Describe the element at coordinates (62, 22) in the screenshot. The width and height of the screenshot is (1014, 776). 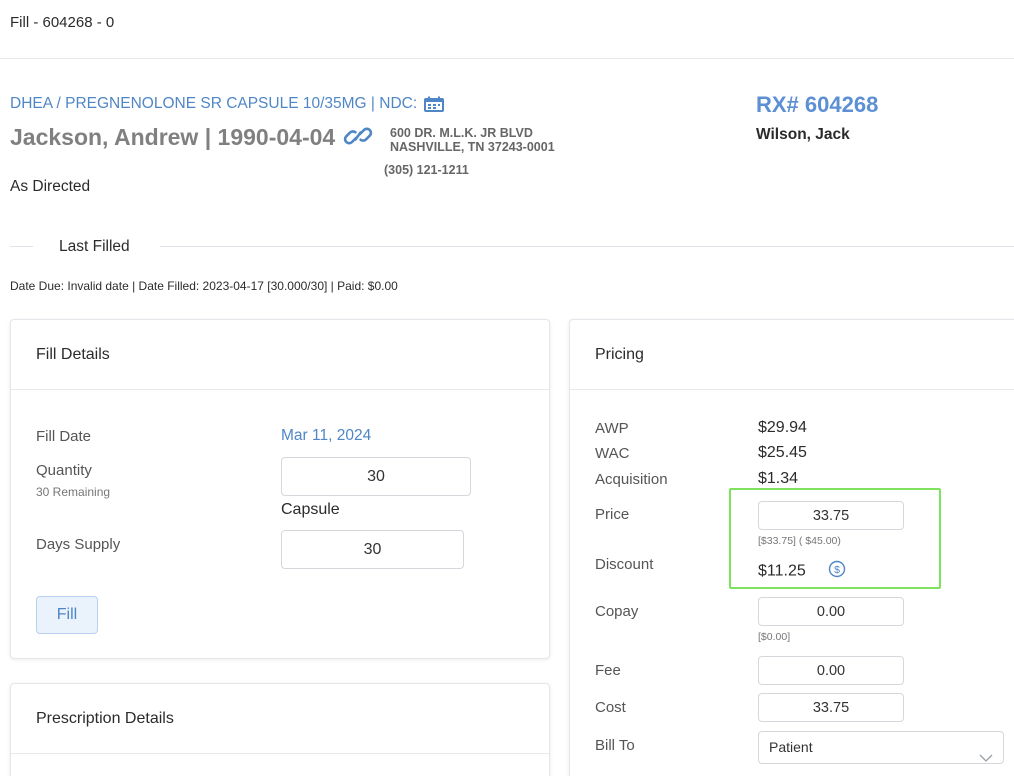
I see `page-title: Fill - 604268 - 0` at that location.